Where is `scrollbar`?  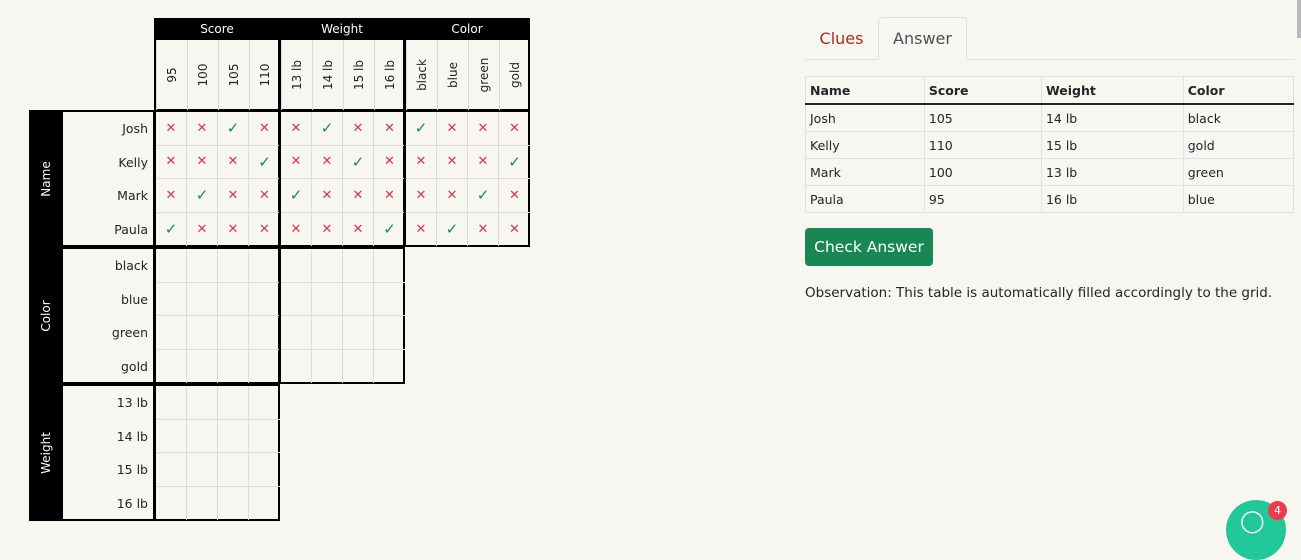
scrollbar is located at coordinates (1299, 19).